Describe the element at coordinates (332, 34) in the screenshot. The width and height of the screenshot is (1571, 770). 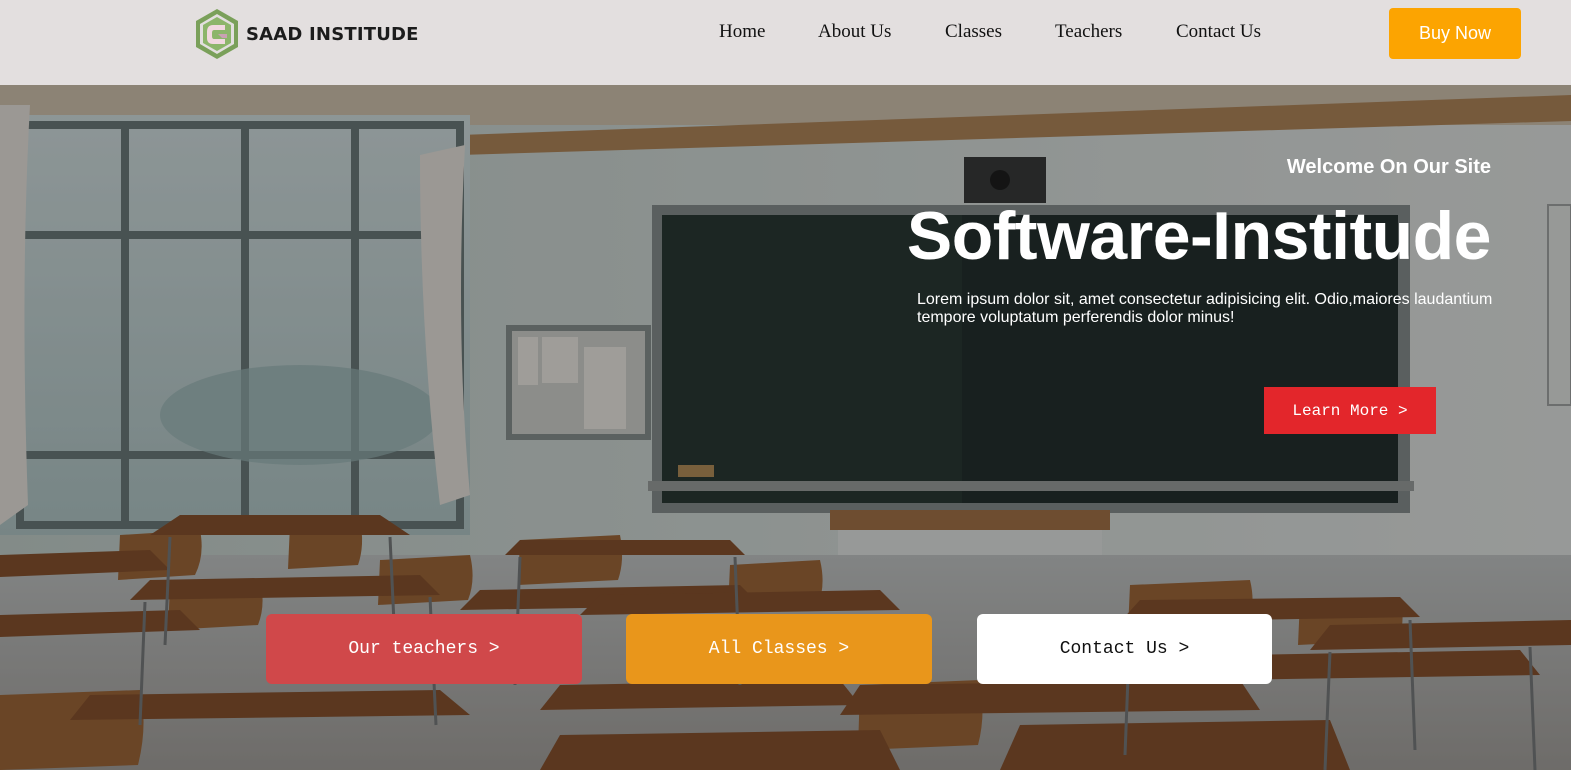
I see `brand-name: SAAD INSTITUDE` at that location.